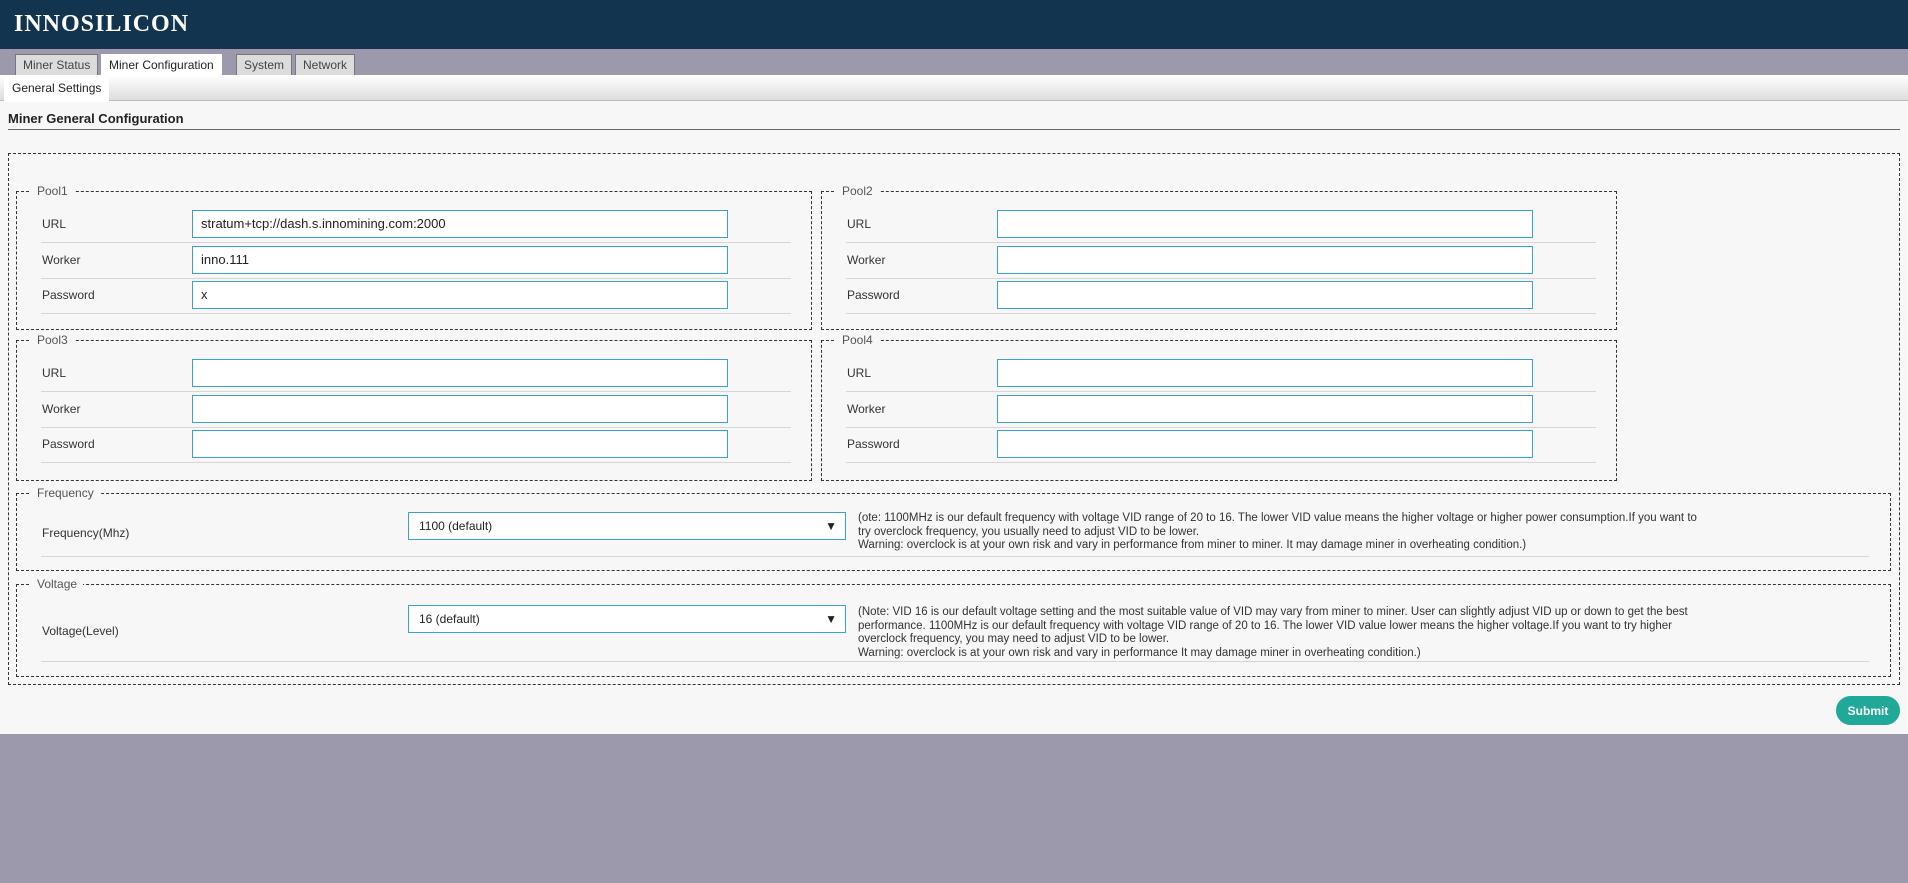  I want to click on pool4-section: Pool4 URL Worker Password, so click(1219, 407).